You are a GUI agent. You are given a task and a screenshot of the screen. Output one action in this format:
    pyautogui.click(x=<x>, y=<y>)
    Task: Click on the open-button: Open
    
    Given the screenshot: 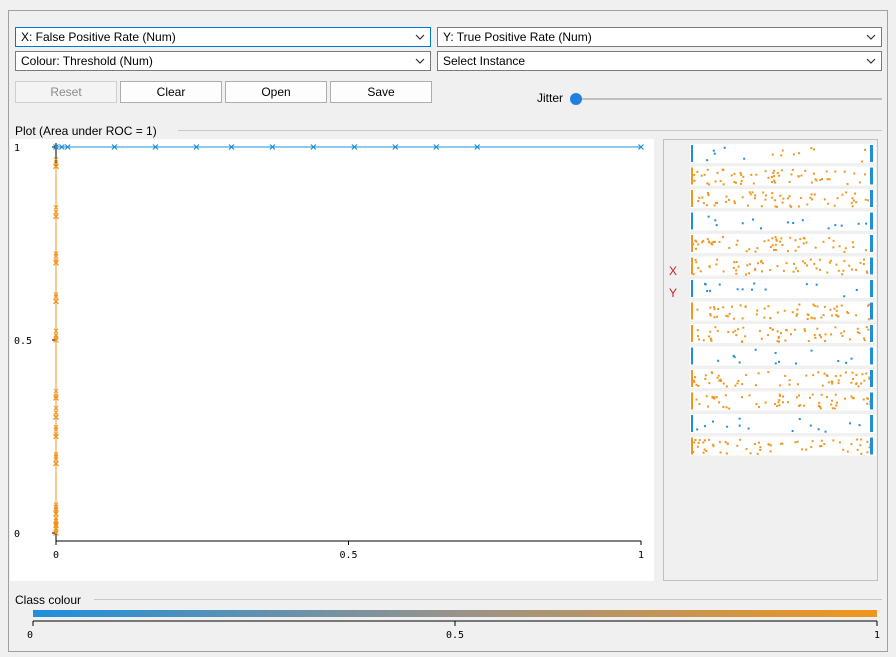 What is the action you would take?
    pyautogui.click(x=276, y=92)
    